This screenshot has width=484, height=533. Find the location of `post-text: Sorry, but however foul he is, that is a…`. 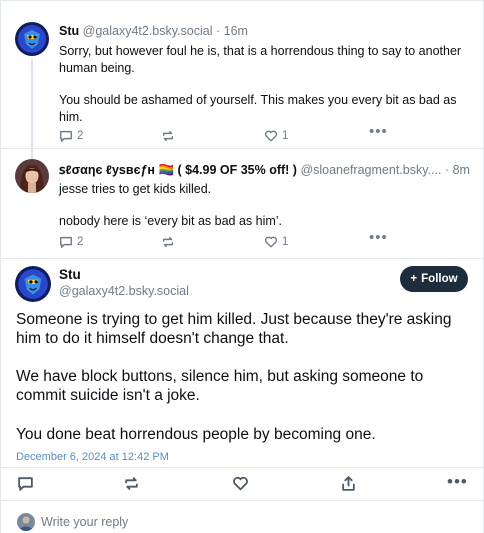

post-text: Sorry, but however foul he is, that is a… is located at coordinates (260, 59).